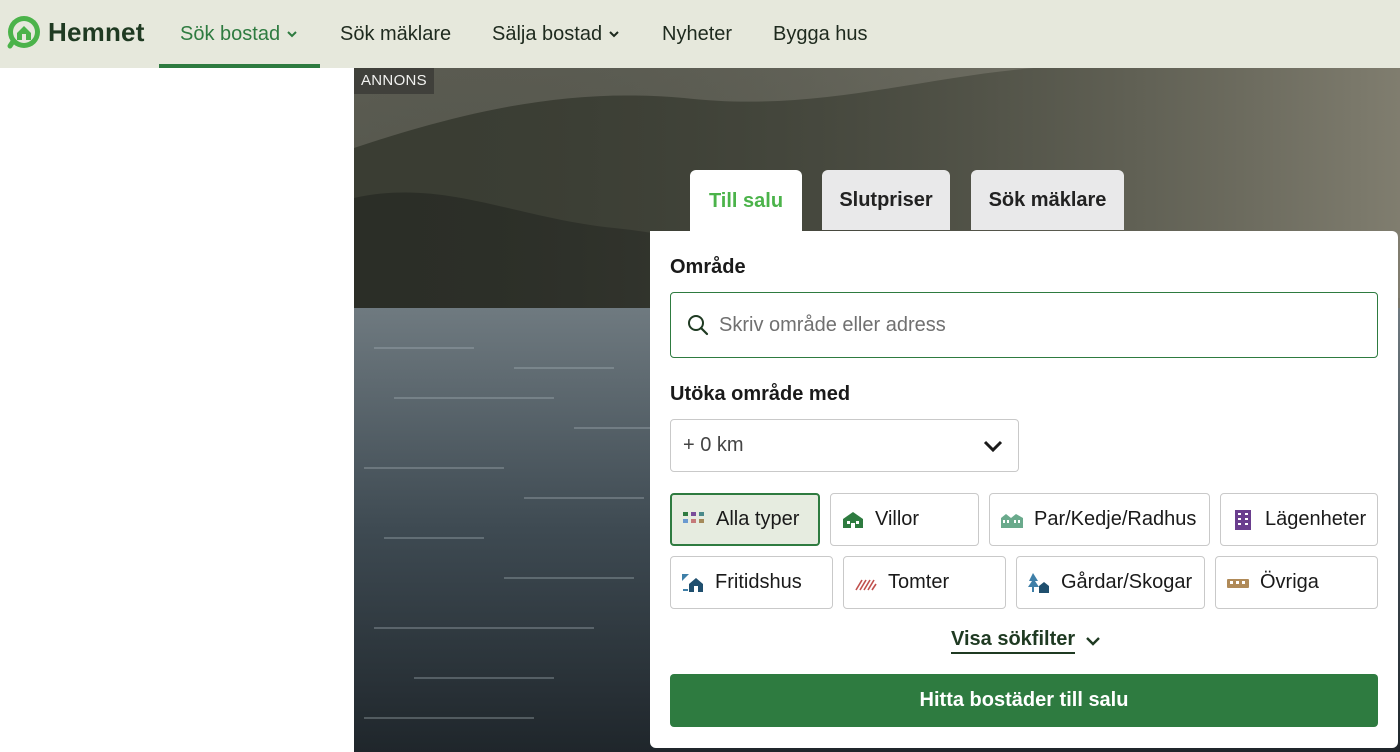 The height and width of the screenshot is (752, 1400). What do you see at coordinates (693, 517) in the screenshot?
I see `grid-icon` at bounding box center [693, 517].